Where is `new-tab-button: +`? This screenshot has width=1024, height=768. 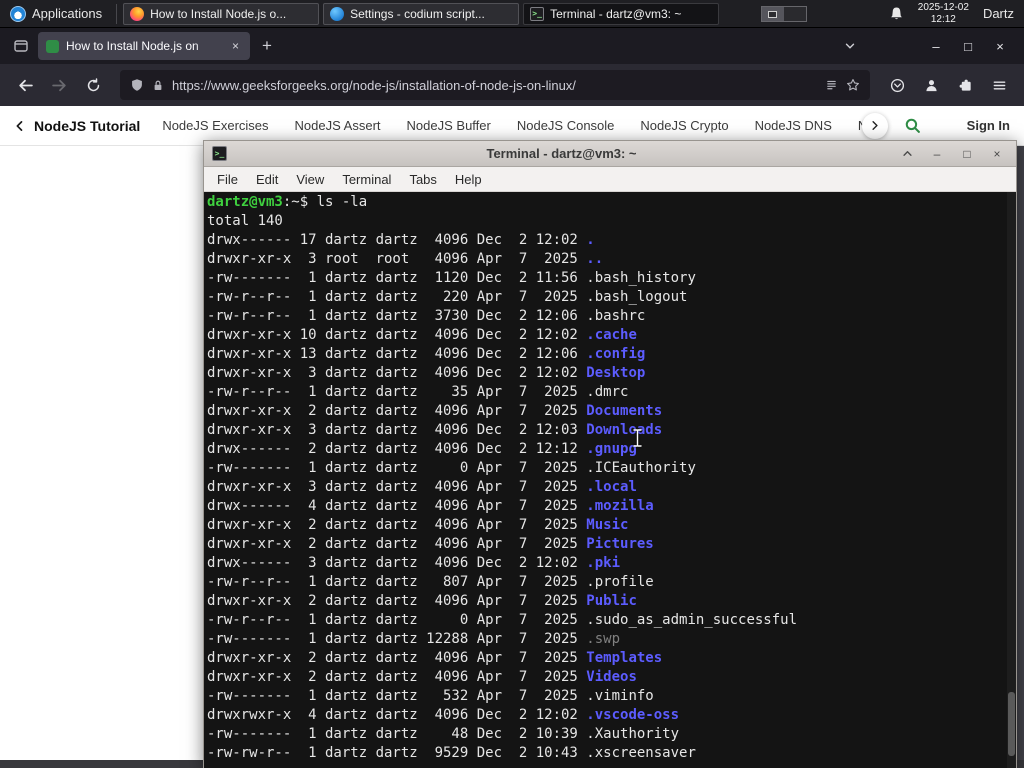 new-tab-button: + is located at coordinates (267, 46).